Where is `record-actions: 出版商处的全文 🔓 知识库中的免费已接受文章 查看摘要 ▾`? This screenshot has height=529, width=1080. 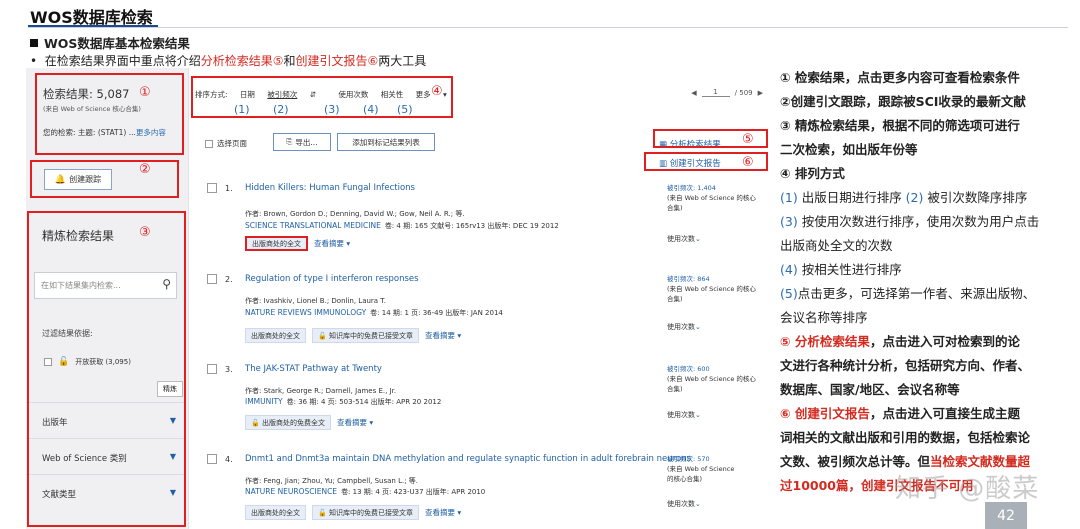
record-actions: 出版商处的全文 🔓 知识库中的免费已接受文章 查看摘要 ▾ is located at coordinates (353, 512).